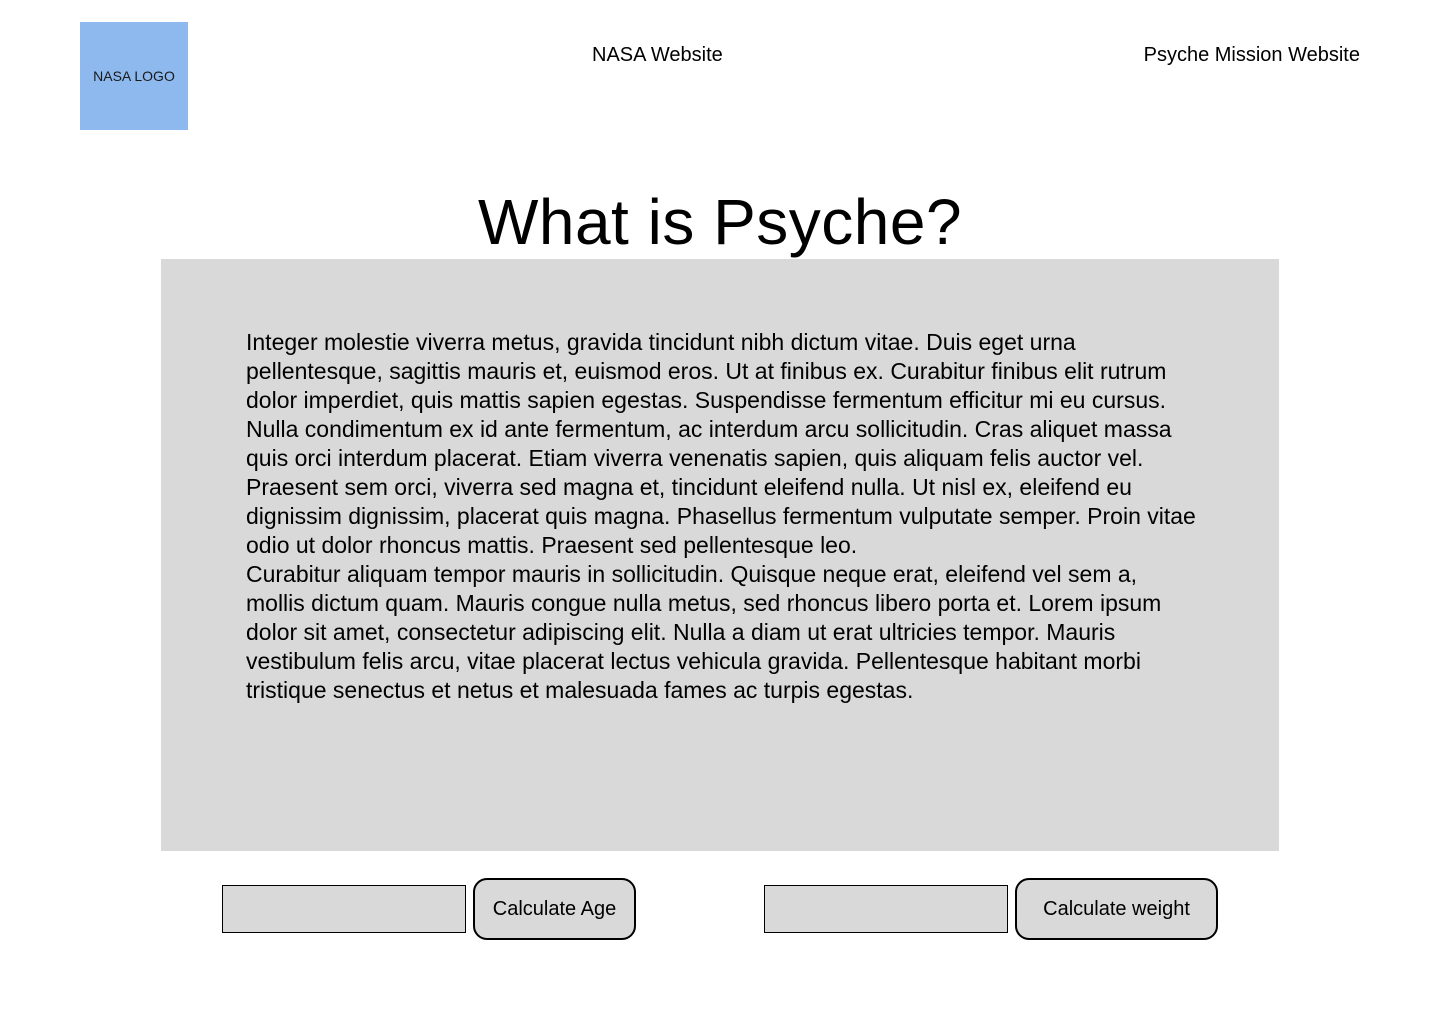 Image resolution: width=1440 pixels, height=1024 pixels. I want to click on nasa-logo: NASA LOGO, so click(134, 76).